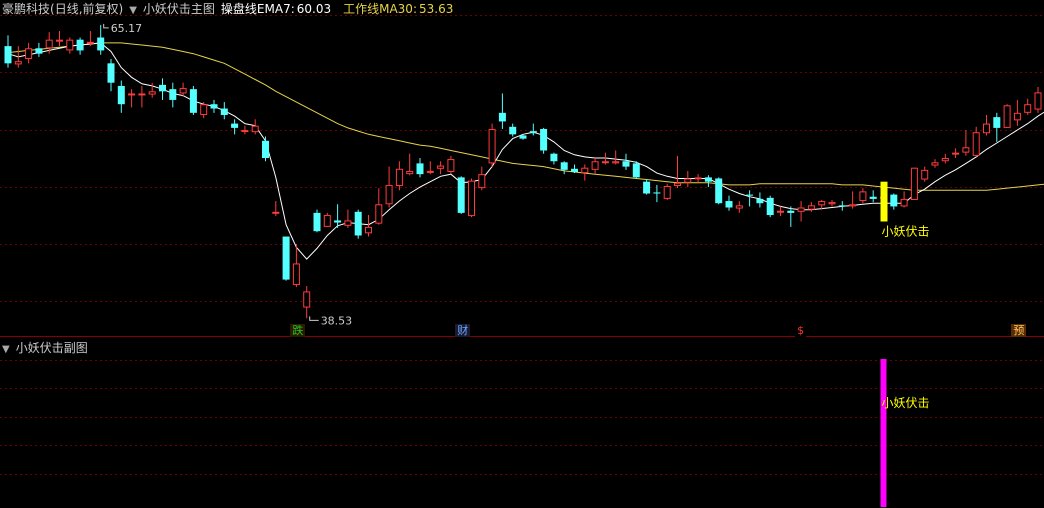 The image size is (1044, 508). I want to click on sub-header: ▼ 小妖伏击副图, so click(48, 349).